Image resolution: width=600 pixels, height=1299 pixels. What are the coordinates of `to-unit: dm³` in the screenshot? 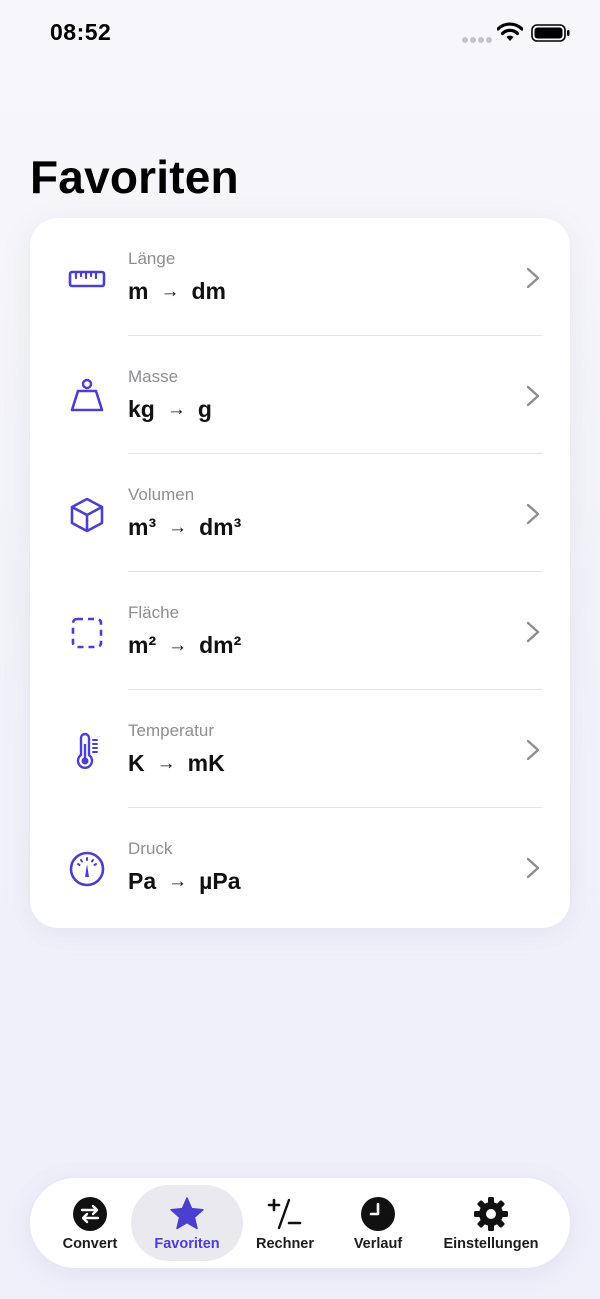 It's located at (220, 527).